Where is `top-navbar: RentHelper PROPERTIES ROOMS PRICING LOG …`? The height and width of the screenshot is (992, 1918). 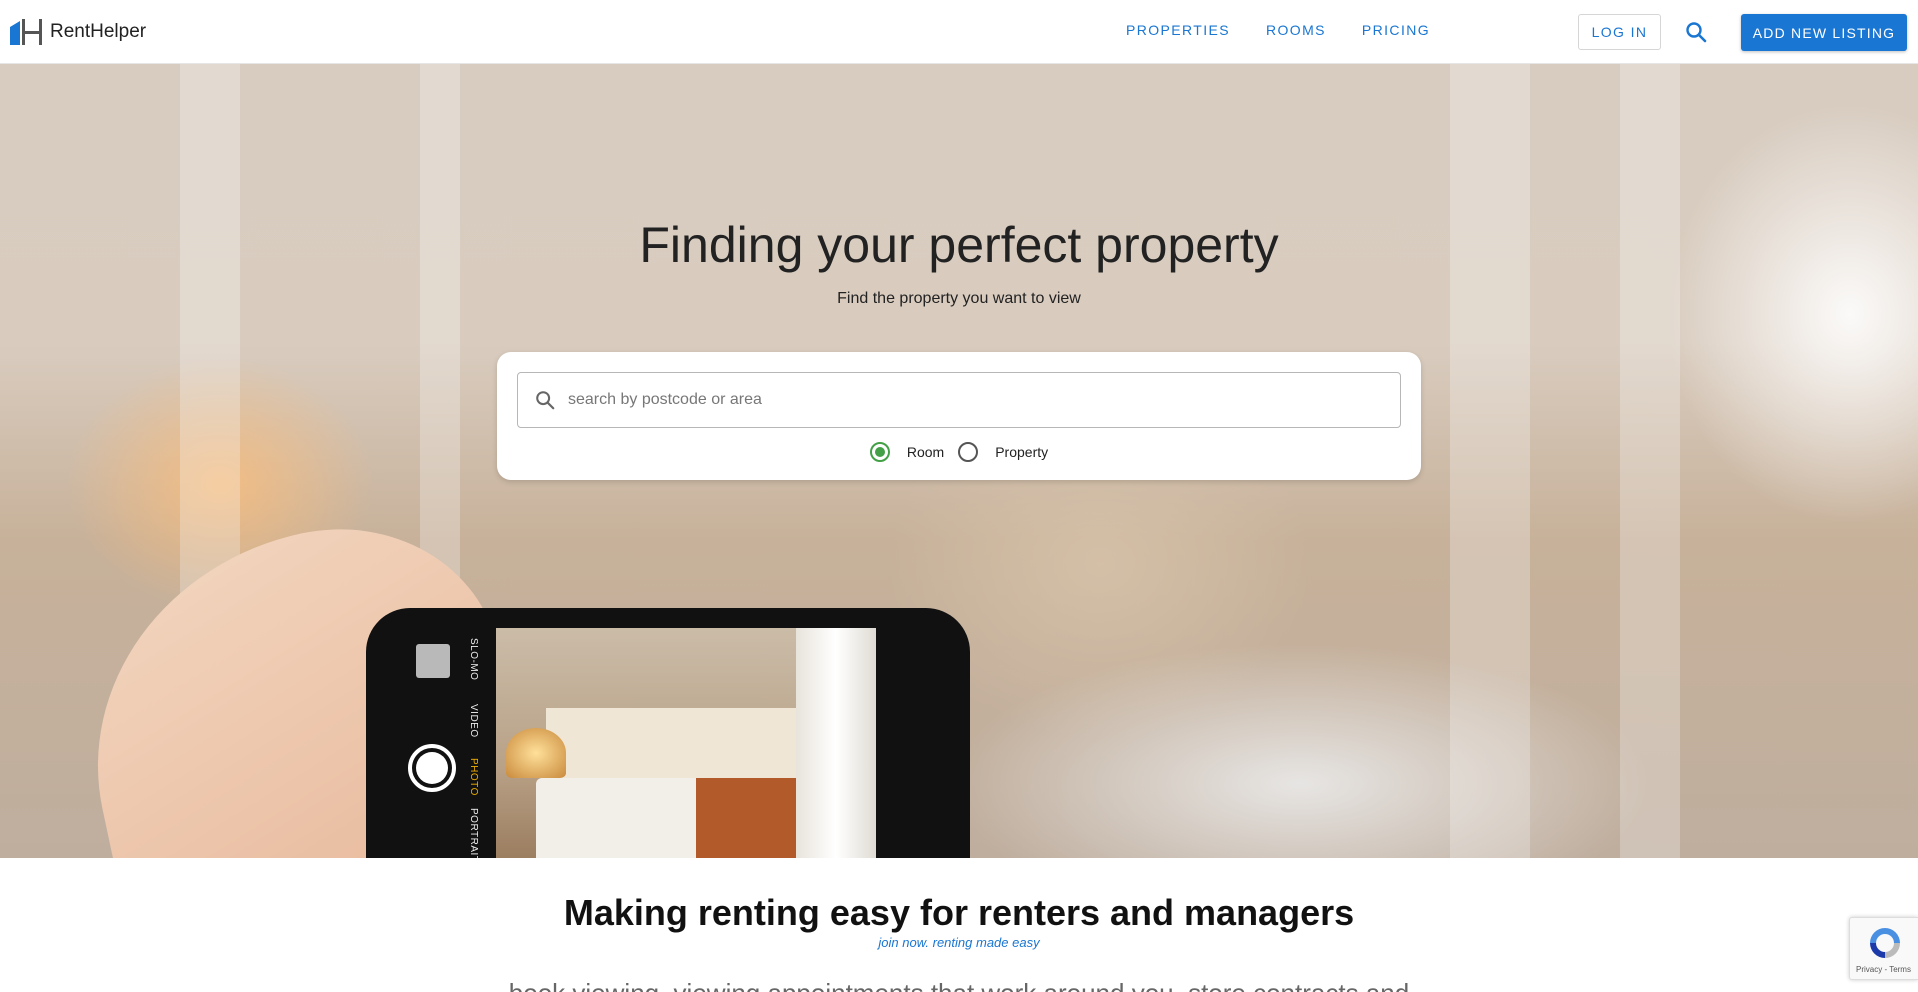 top-navbar: RentHelper PROPERTIES ROOMS PRICING LOG … is located at coordinates (959, 32).